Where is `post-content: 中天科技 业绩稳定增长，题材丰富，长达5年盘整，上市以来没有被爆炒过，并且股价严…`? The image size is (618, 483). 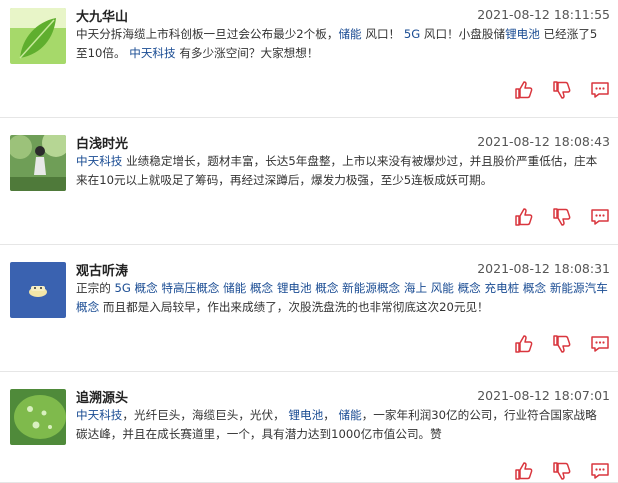 post-content: 中天科技 业绩稳定增长，题材丰富，长达5年盘整，上市以来没有被爆炒过，并且股价严… is located at coordinates (342, 171).